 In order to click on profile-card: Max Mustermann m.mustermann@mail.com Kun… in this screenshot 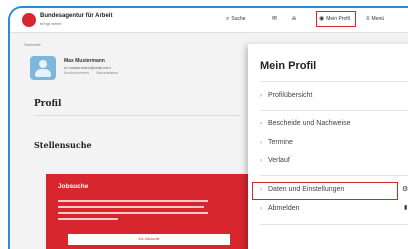, I will do `click(127, 68)`.